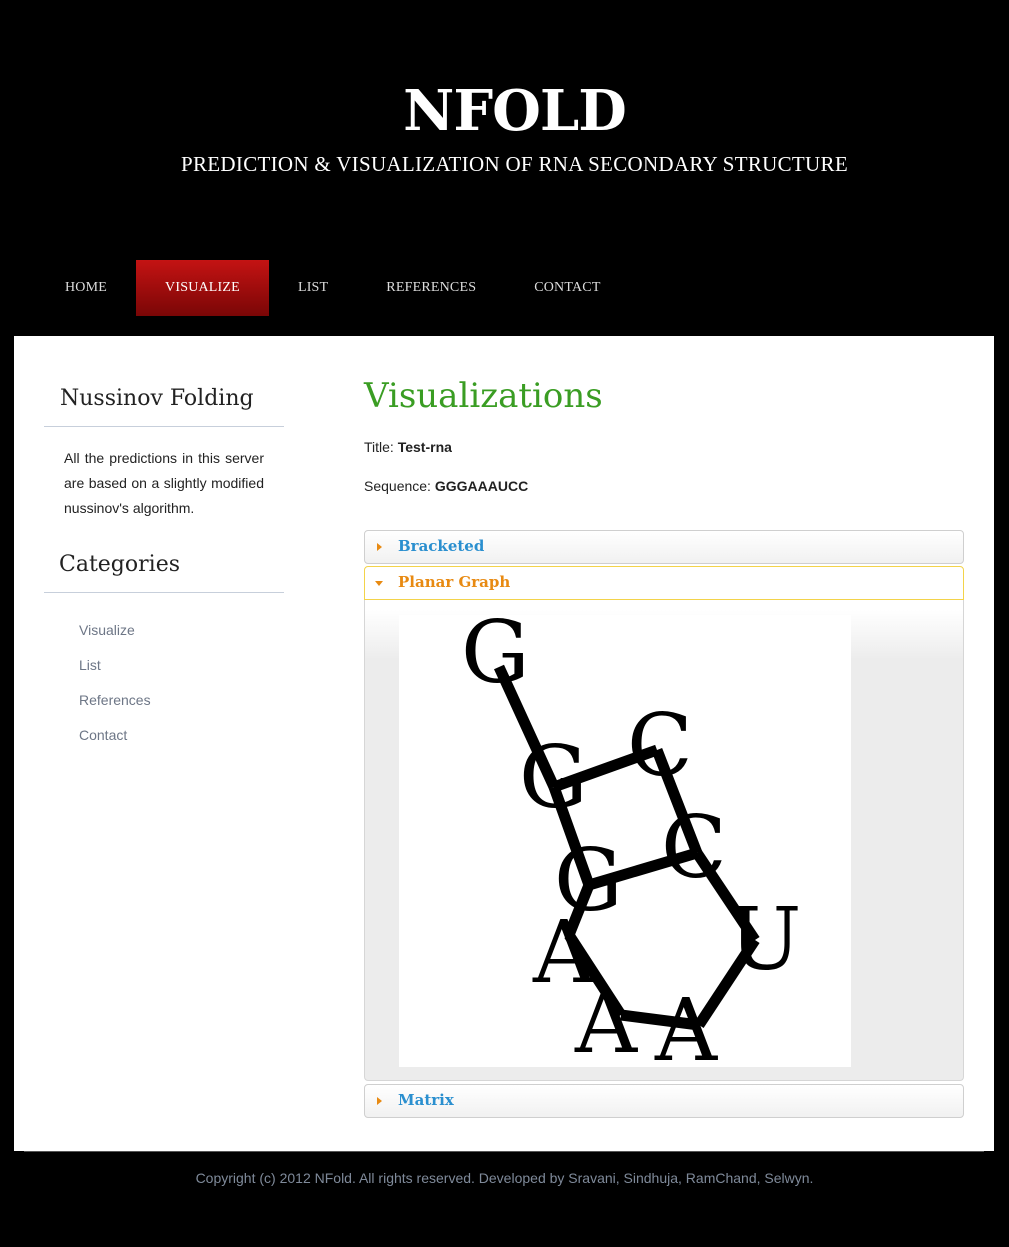 The image size is (1009, 1247). What do you see at coordinates (431, 288) in the screenshot?
I see `nav-references: REFERENCES` at bounding box center [431, 288].